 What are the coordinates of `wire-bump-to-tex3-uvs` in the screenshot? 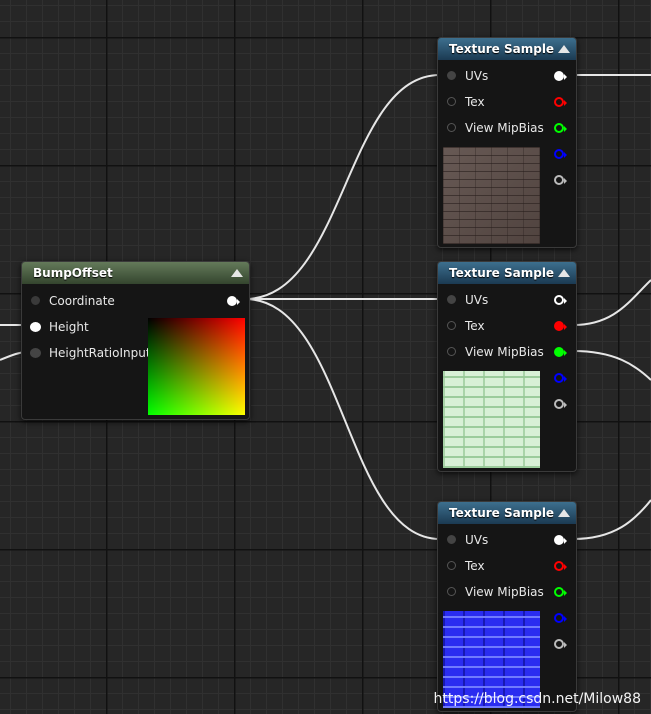 It's located at (342, 419).